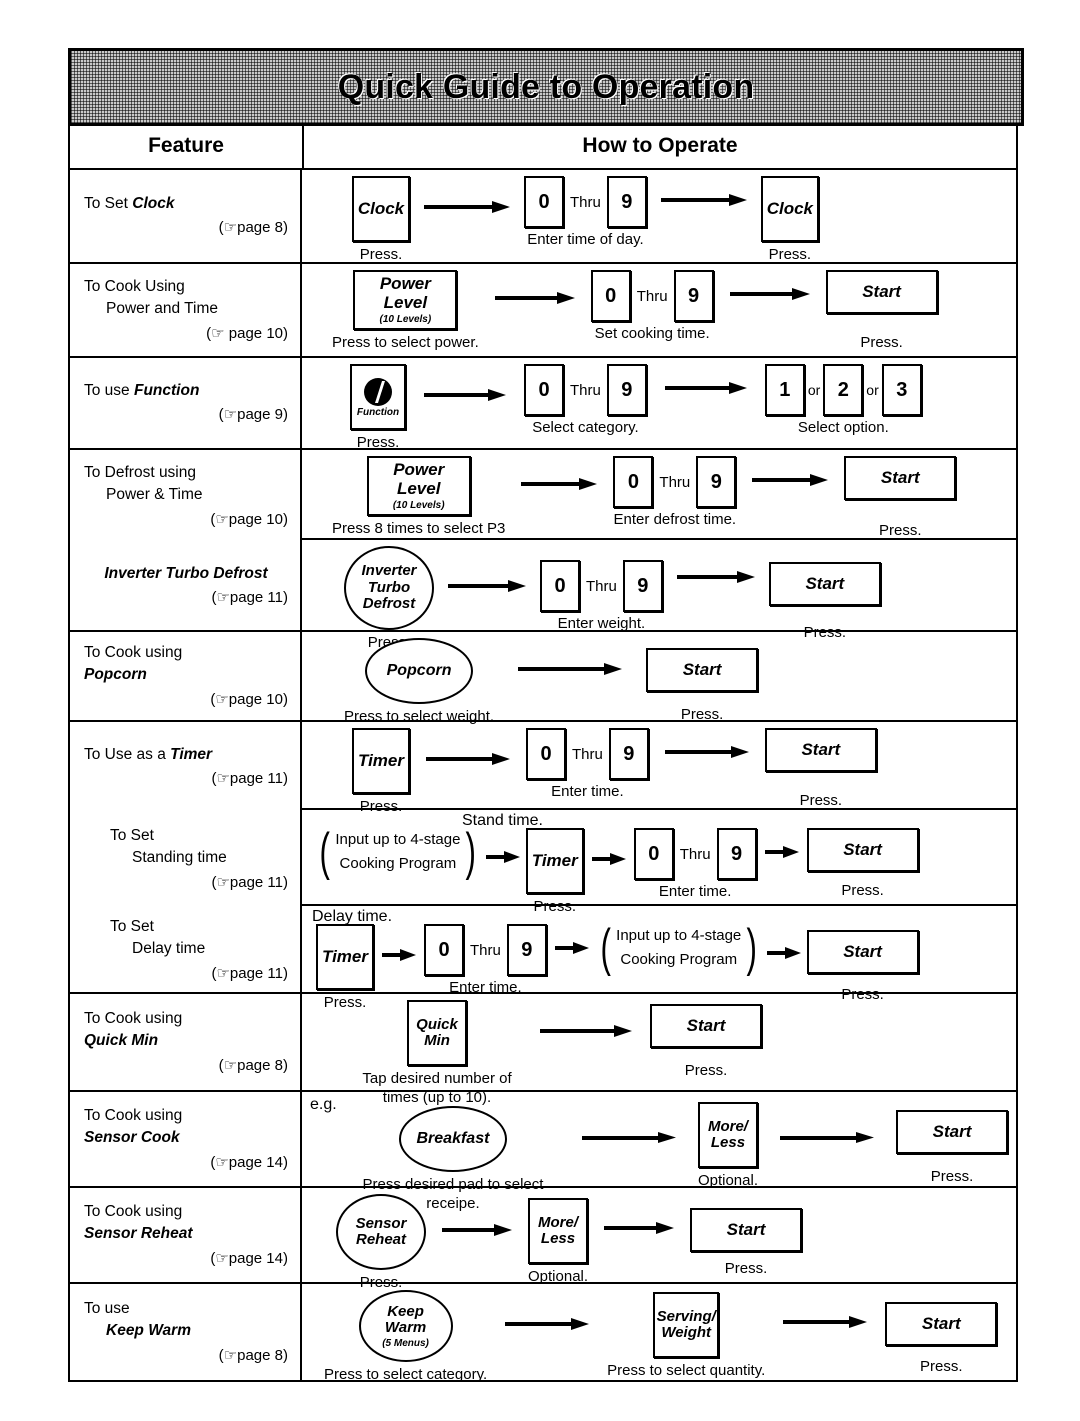 The width and height of the screenshot is (1080, 1421). I want to click on group-cooking-program: ( Input up to 4-stage Cooking Program ), so click(398, 851).